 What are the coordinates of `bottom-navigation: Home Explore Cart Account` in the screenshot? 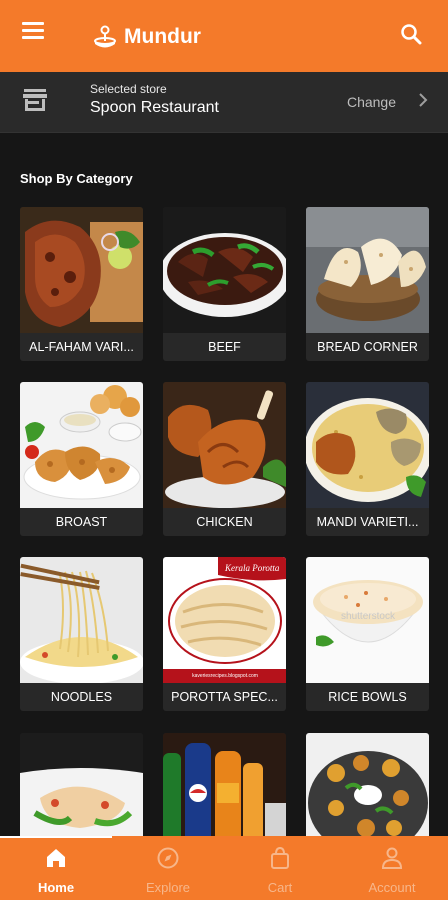 It's located at (224, 868).